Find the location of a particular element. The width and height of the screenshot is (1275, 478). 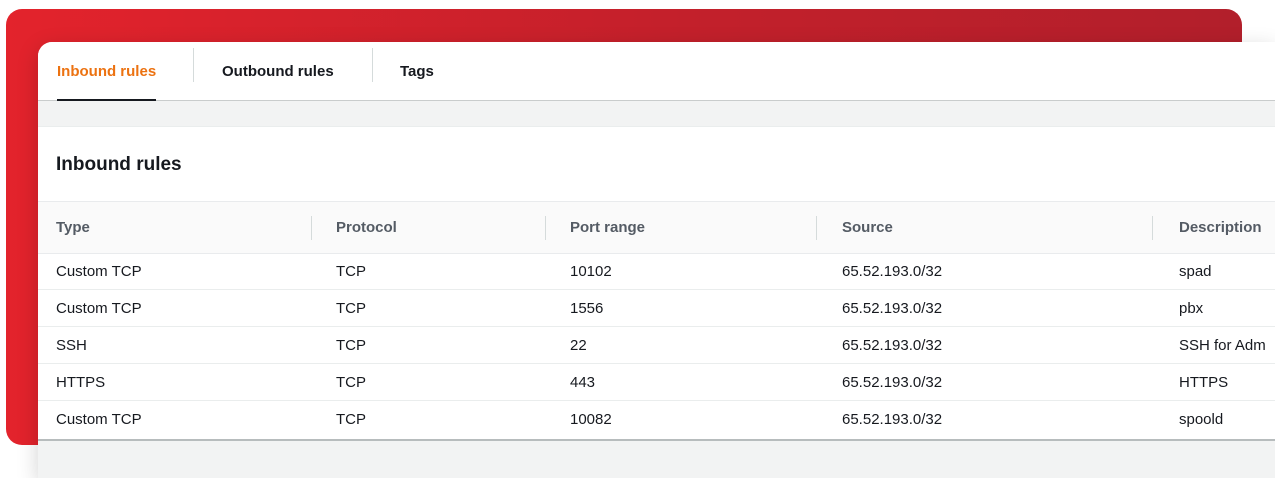

column-header-port-range: Port range is located at coordinates (607, 227).